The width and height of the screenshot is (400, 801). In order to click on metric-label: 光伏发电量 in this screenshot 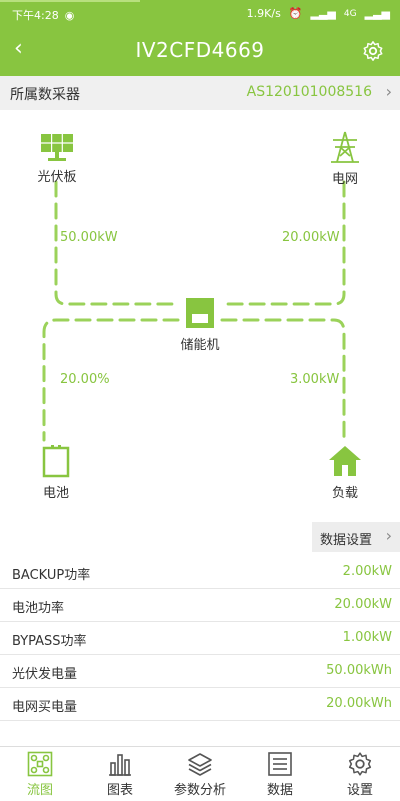, I will do `click(45, 674)`.